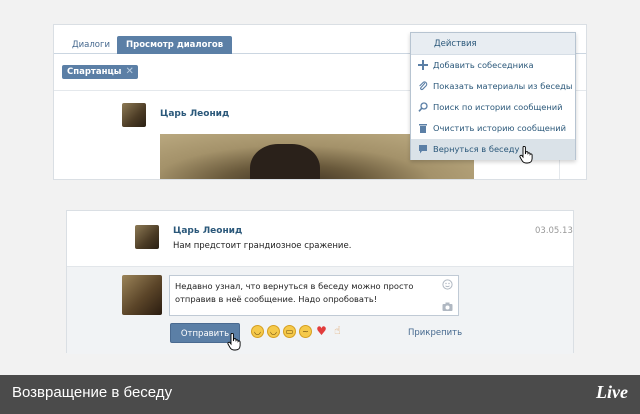 The image size is (640, 414). Describe the element at coordinates (447, 306) in the screenshot. I see `camera-icon` at that location.